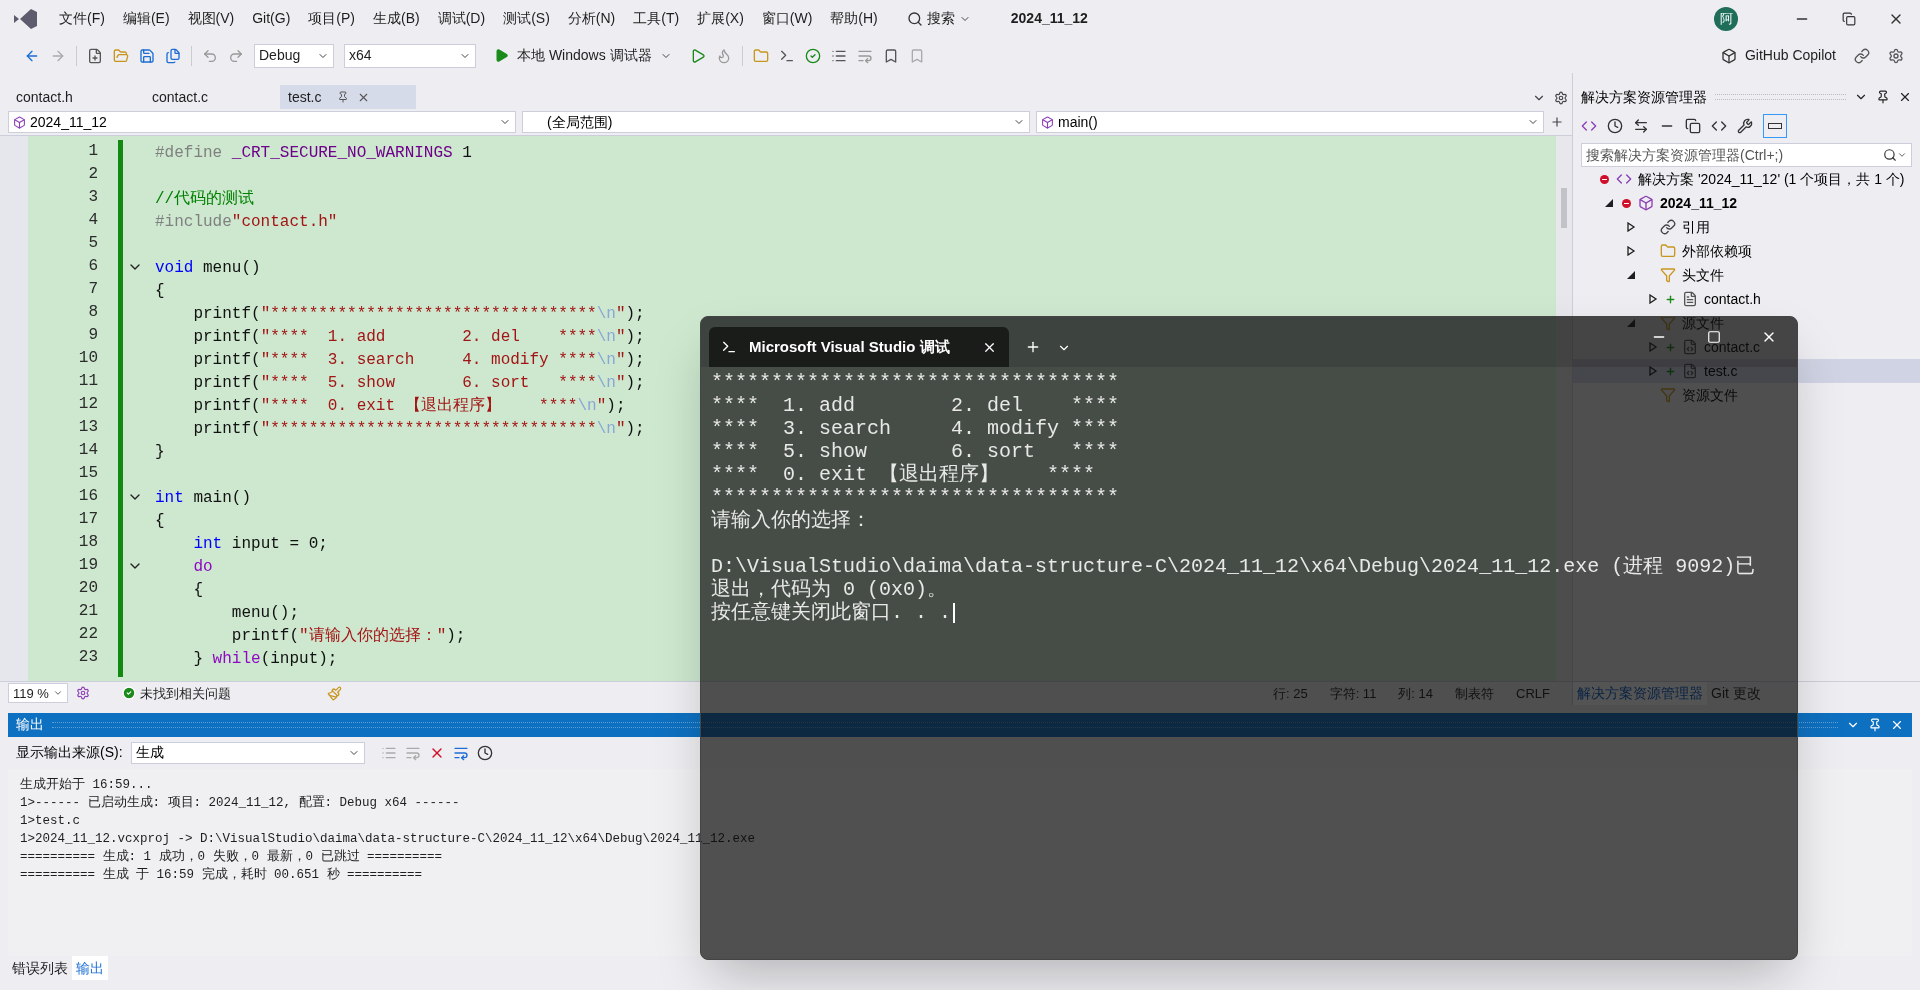 This screenshot has width=1920, height=990. What do you see at coordinates (92, 175) in the screenshot?
I see `line-number: 2` at bounding box center [92, 175].